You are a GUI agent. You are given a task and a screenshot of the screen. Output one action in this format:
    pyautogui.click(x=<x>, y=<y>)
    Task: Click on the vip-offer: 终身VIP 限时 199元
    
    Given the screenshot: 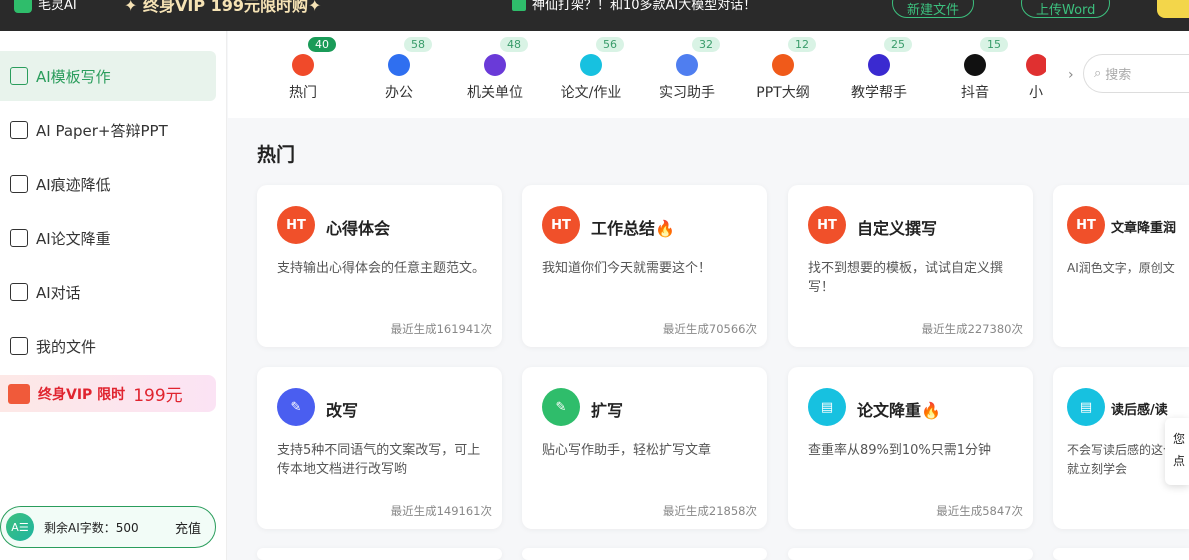 What is the action you would take?
    pyautogui.click(x=108, y=393)
    